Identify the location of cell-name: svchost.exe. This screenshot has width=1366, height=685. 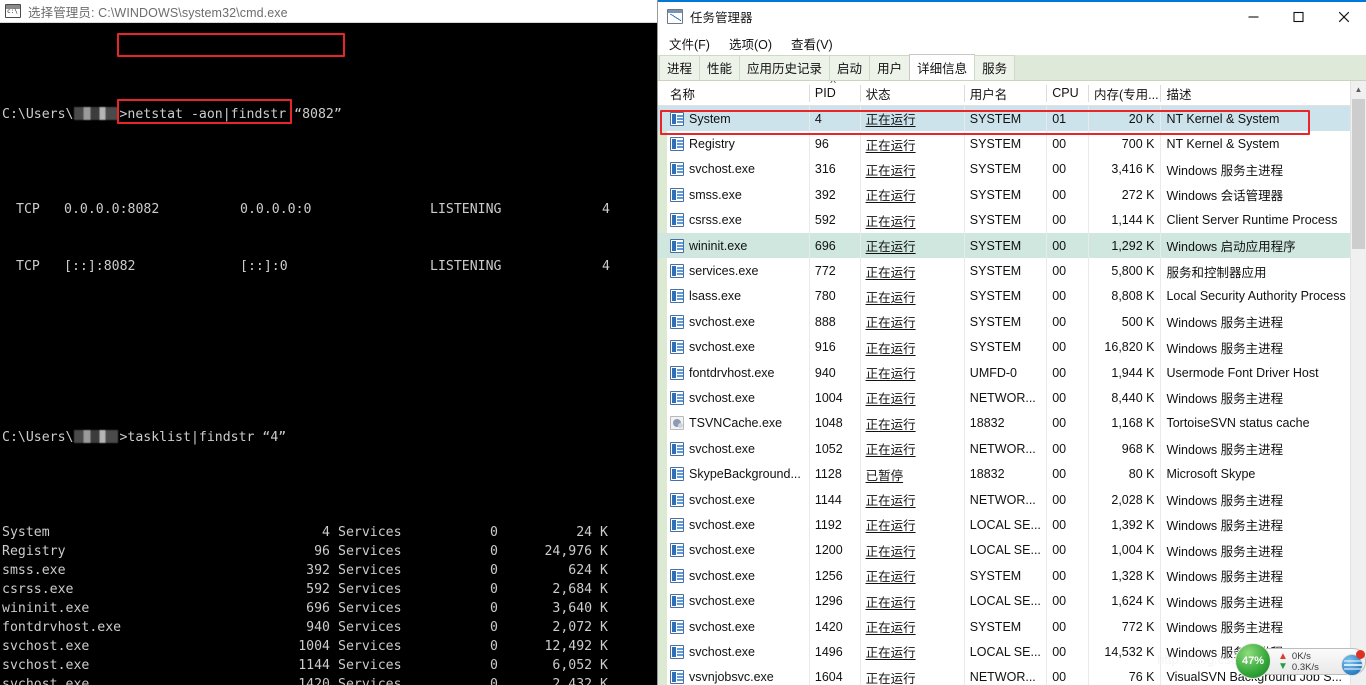
(733, 600).